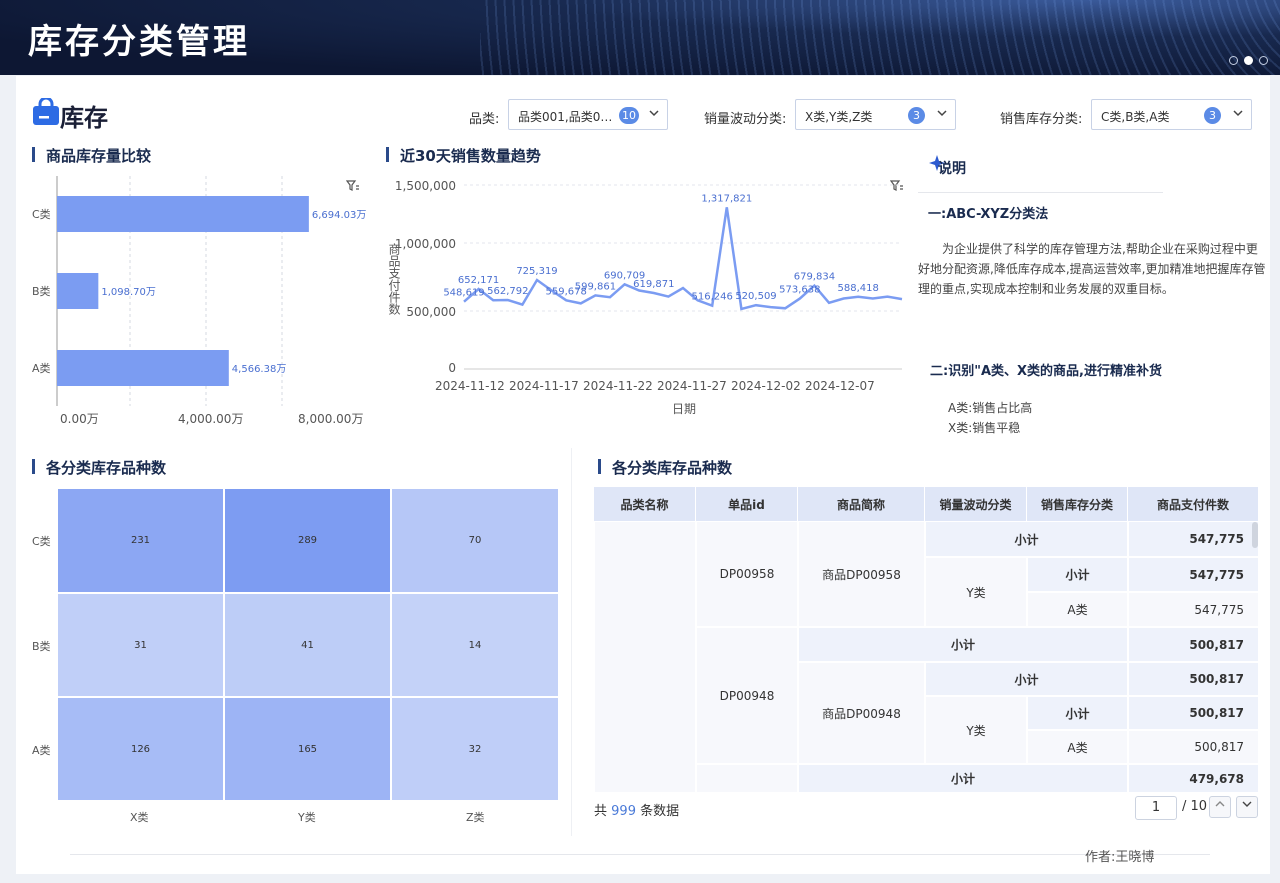 The height and width of the screenshot is (883, 1280). I want to click on heatmap-cell: 70, so click(475, 540).